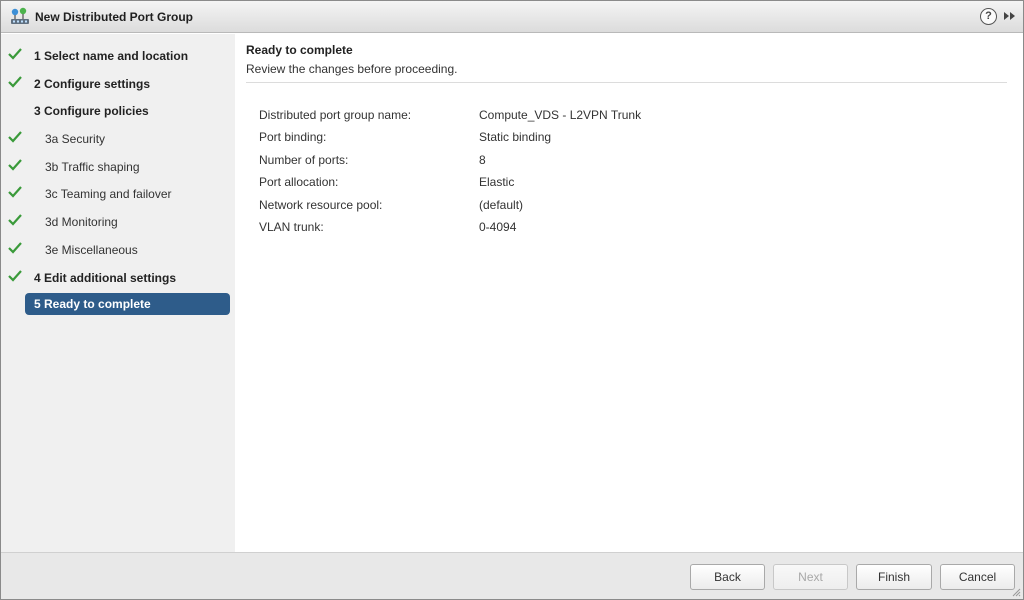  What do you see at coordinates (299, 50) in the screenshot?
I see `page-title: Ready to complete` at bounding box center [299, 50].